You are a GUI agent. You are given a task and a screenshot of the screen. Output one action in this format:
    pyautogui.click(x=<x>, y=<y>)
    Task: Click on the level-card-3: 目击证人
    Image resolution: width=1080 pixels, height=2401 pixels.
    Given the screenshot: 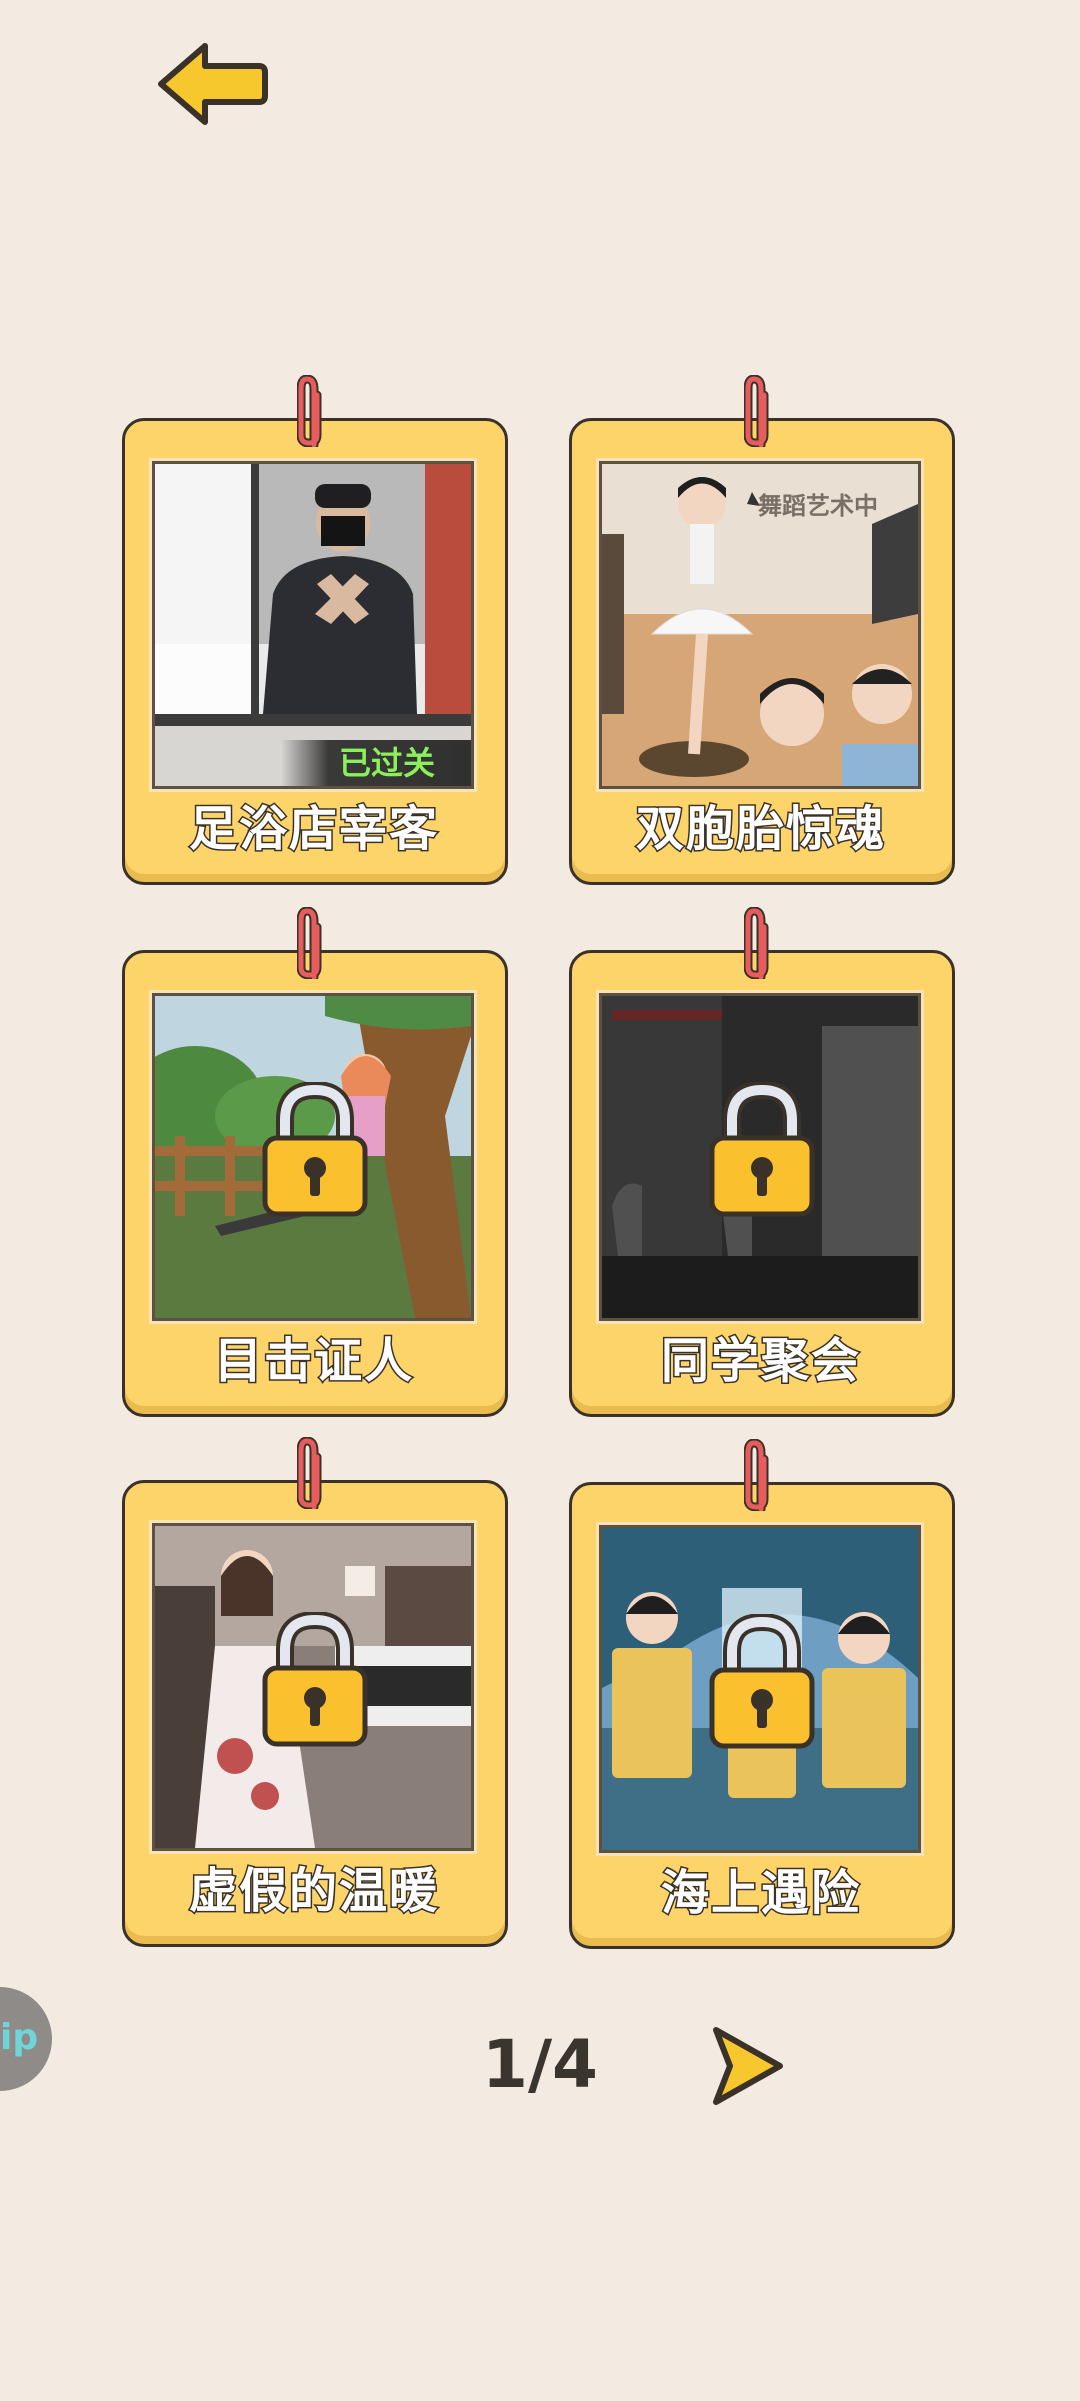 What is the action you would take?
    pyautogui.click(x=315, y=1162)
    